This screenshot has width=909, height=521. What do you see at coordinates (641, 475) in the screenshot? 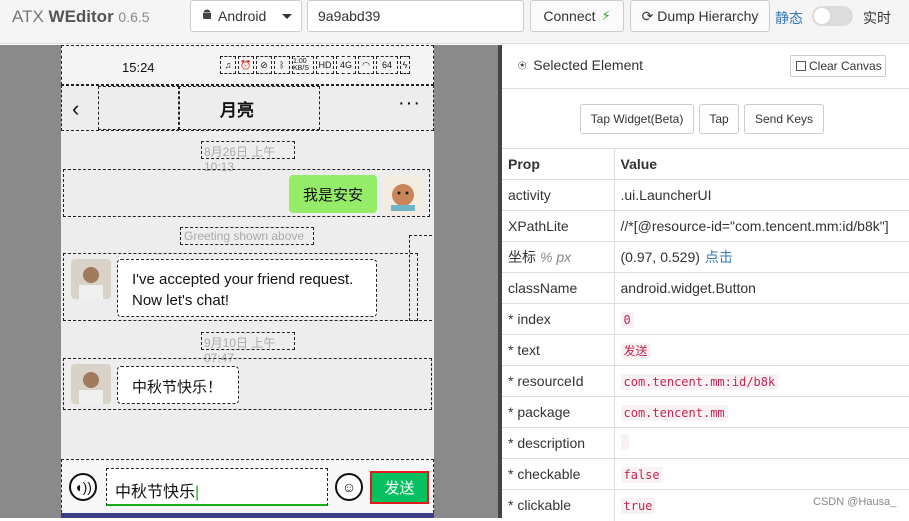
I see `prop-value: false` at bounding box center [641, 475].